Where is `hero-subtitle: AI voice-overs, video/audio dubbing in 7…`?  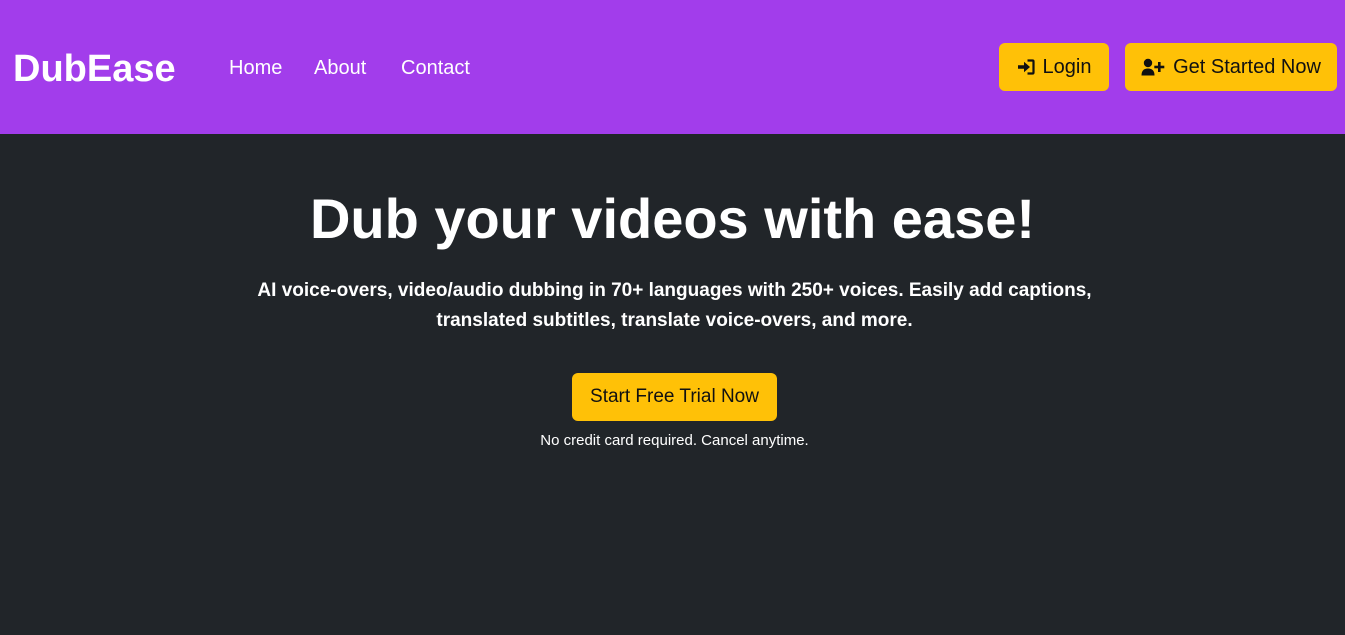 hero-subtitle: AI voice-overs, video/audio dubbing in 7… is located at coordinates (674, 306).